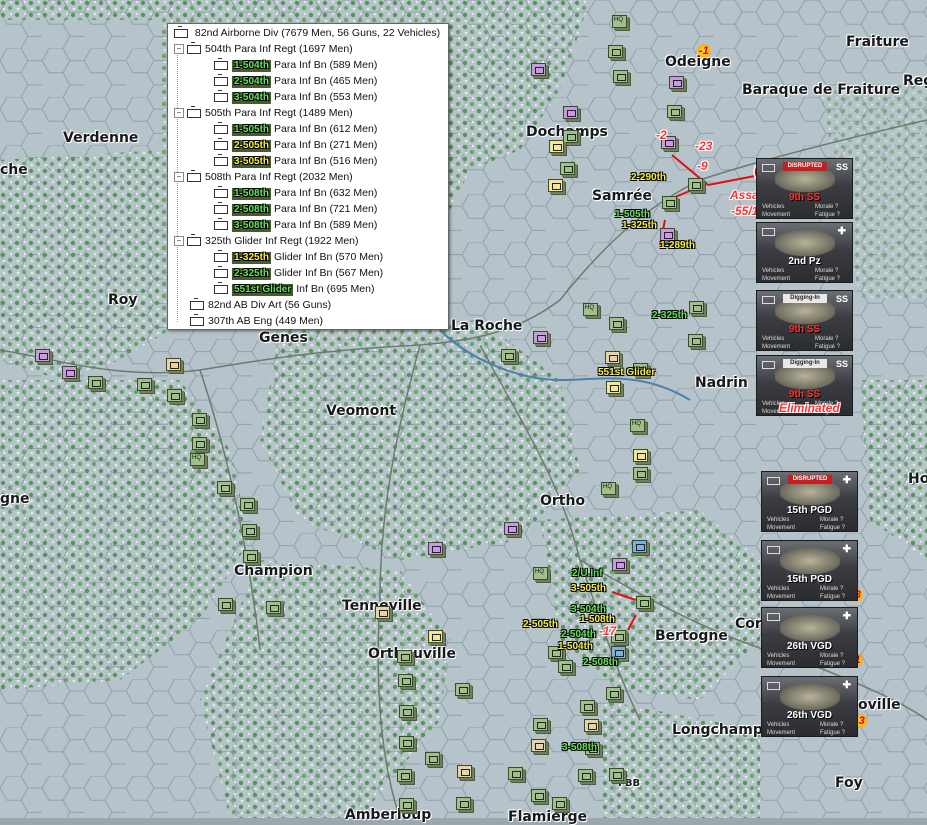 The image size is (927, 825). Describe the element at coordinates (295, 193) in the screenshot. I see `oob-battalion-row: 1-508th Para Inf Bn (632 Men)` at that location.